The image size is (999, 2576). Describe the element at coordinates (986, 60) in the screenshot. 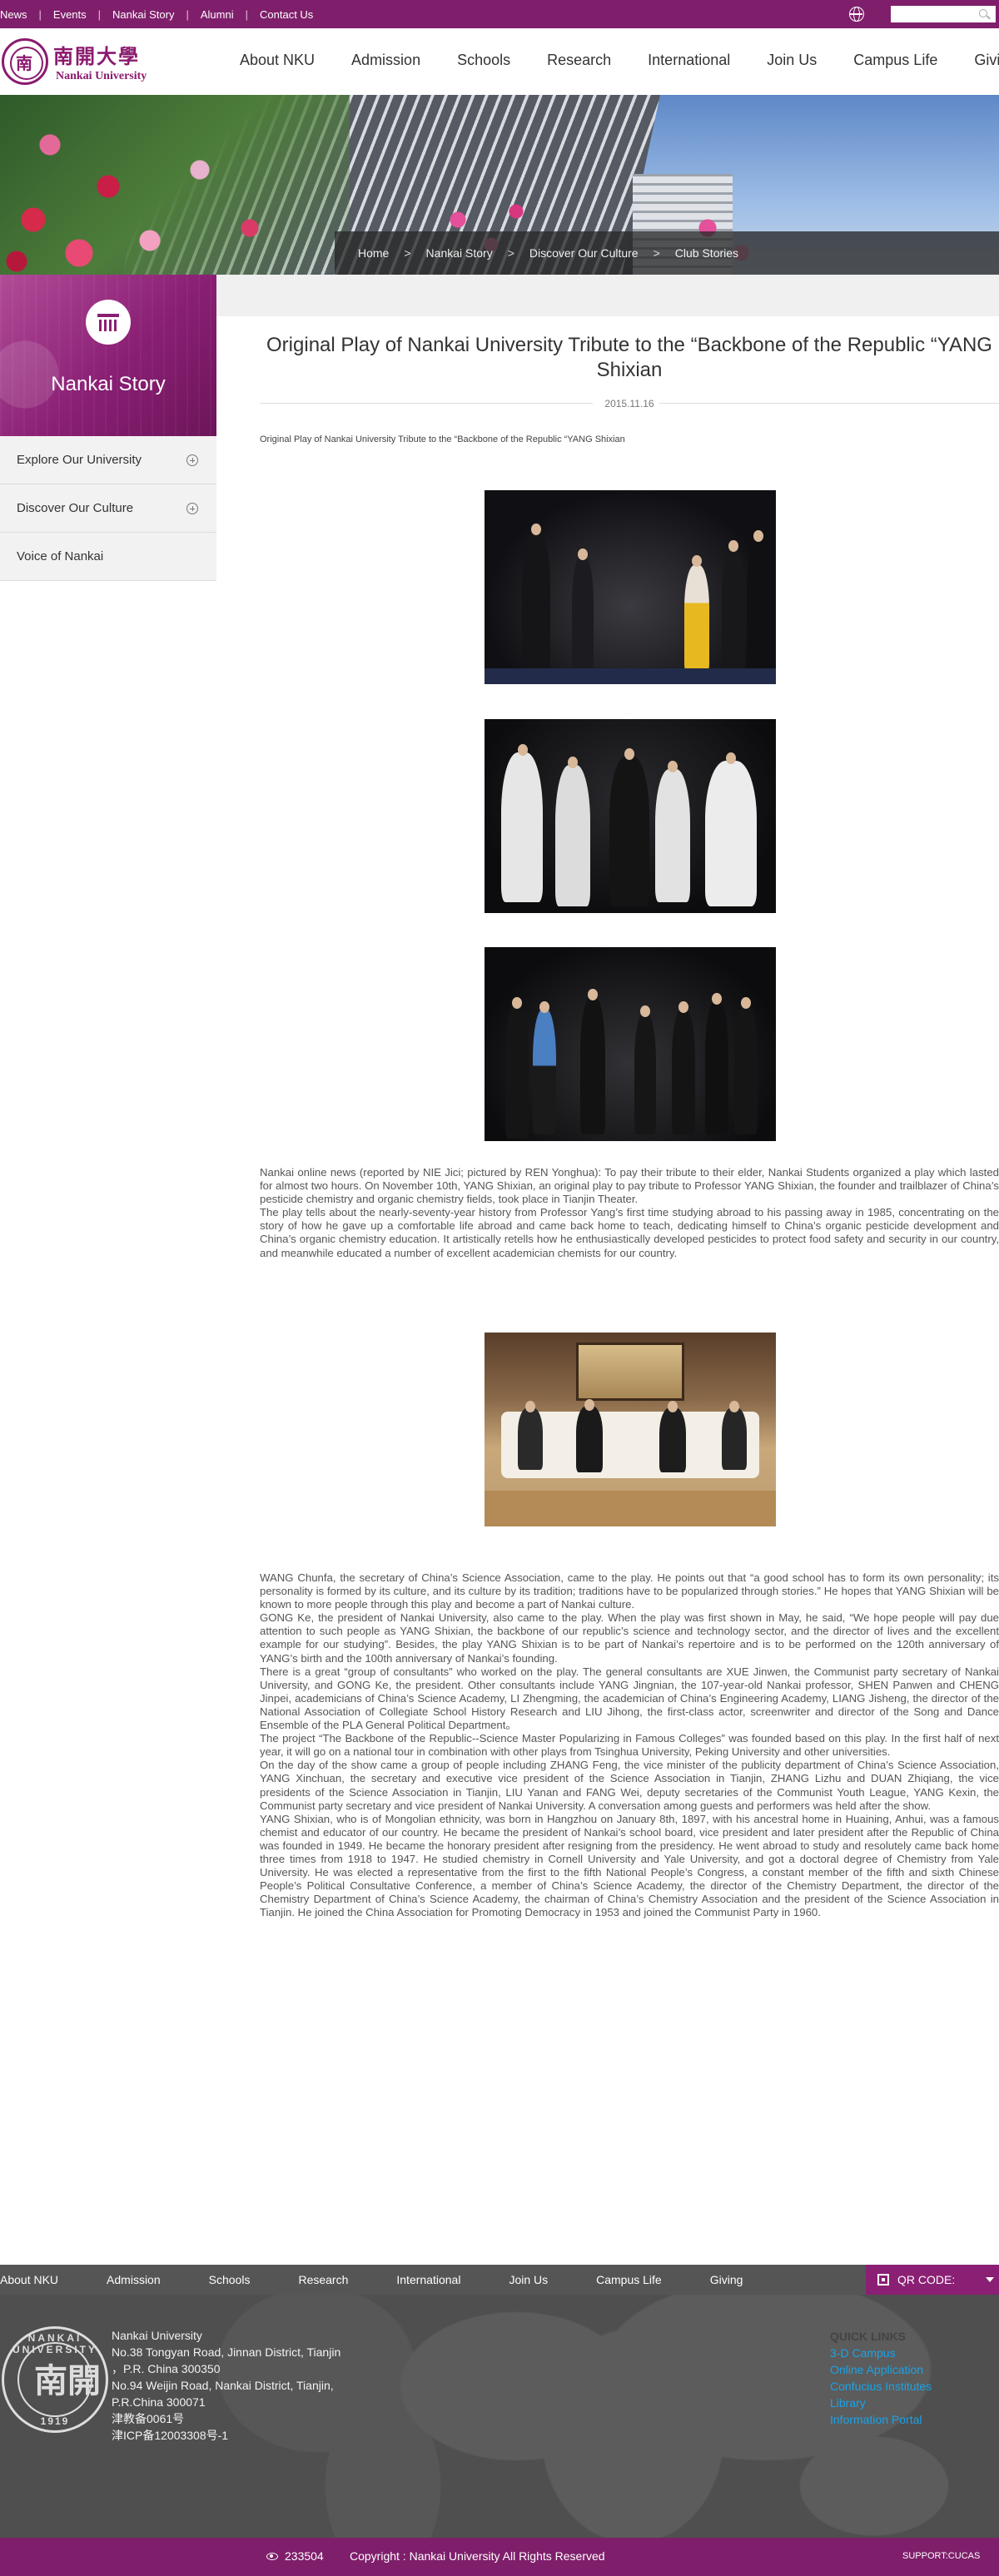

I see `nav-giving: Giving` at that location.